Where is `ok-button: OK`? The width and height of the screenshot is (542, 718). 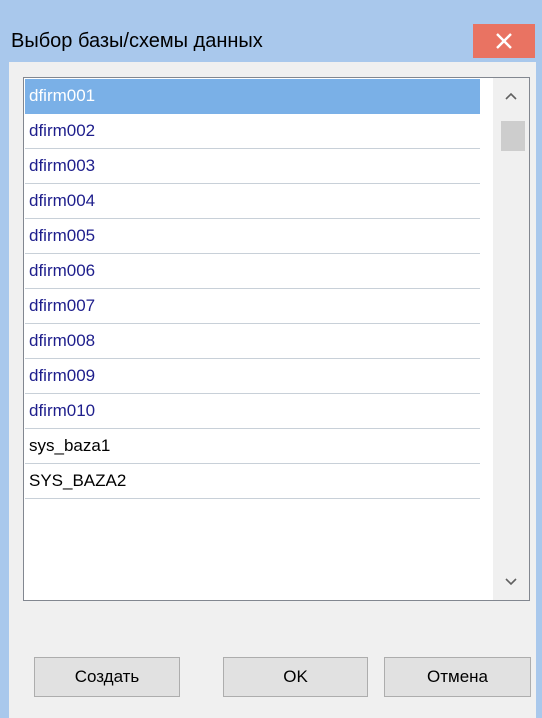 ok-button: OK is located at coordinates (295, 677).